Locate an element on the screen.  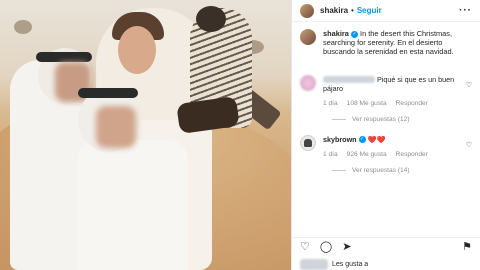
desert-shrub is located at coordinates (23, 27).